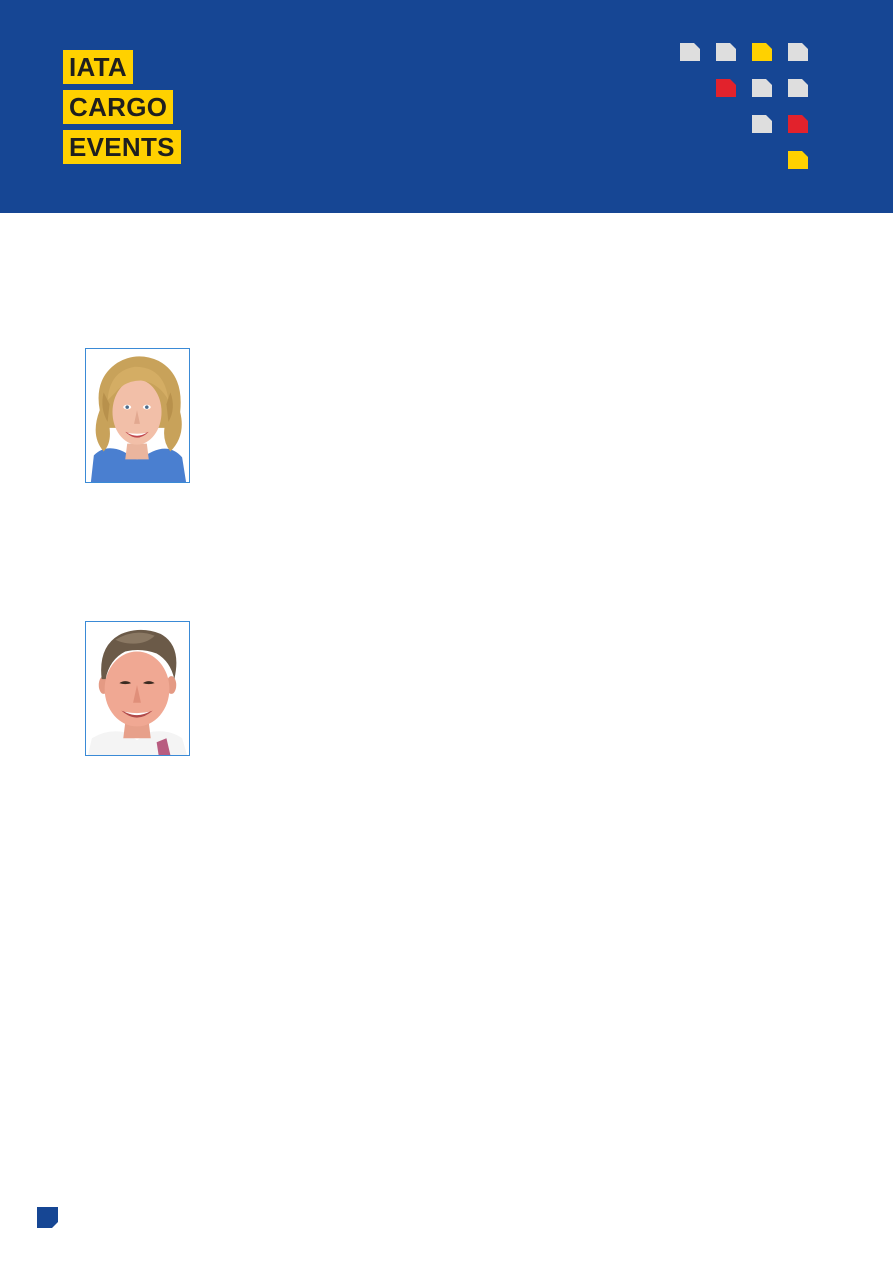  I want to click on logo-line-iata: IATA, so click(98, 67).